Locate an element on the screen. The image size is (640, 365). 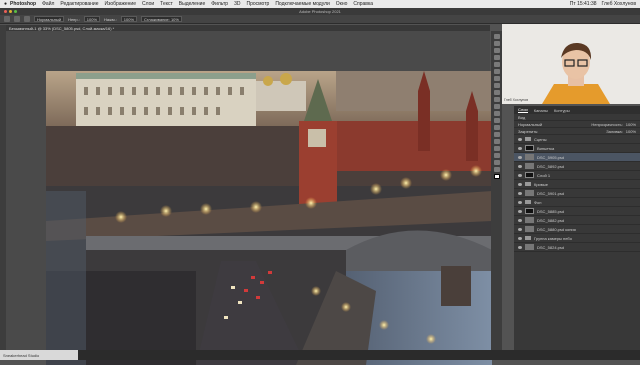
layer-row: Слой 1 is located at coordinates (577, 175).